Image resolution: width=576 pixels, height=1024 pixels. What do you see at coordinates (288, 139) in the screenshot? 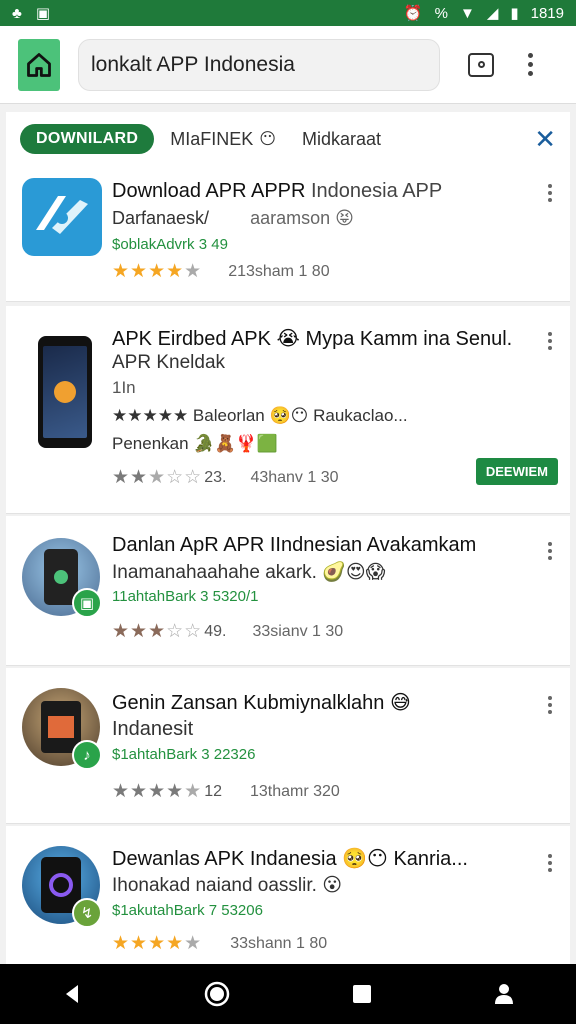
I see `filter-chips: DOWNILARD MIaFINEK 😶 Midkaraat ✕` at bounding box center [288, 139].